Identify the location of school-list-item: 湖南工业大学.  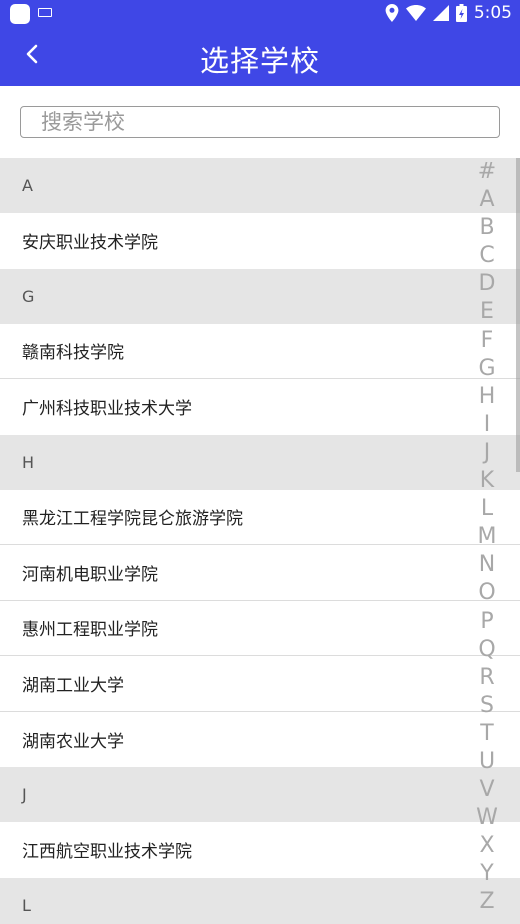
(260, 684).